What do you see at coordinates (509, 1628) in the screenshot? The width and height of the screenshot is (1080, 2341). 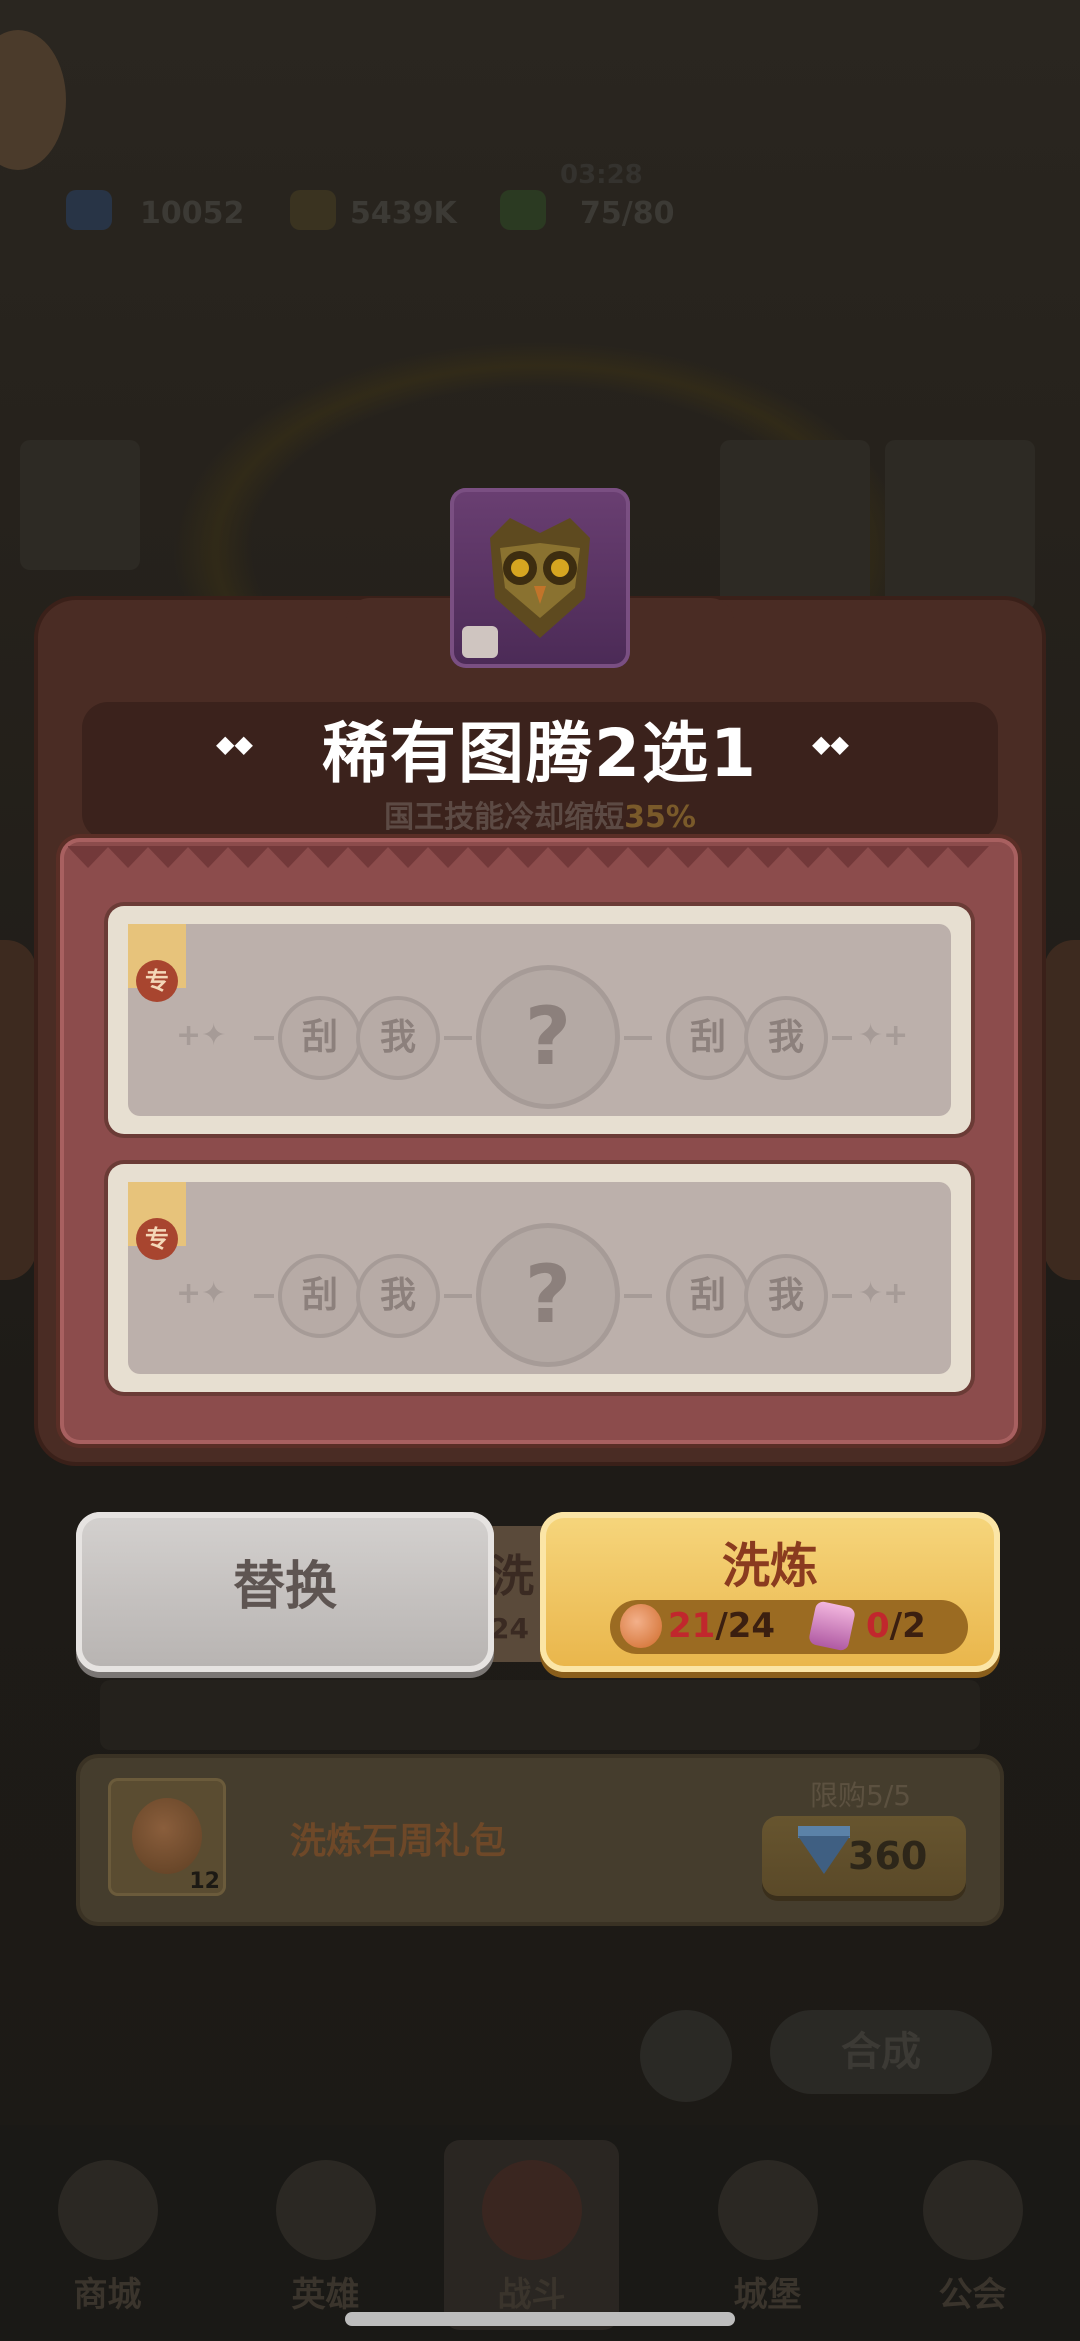 I see `bg-refine-count: 24` at bounding box center [509, 1628].